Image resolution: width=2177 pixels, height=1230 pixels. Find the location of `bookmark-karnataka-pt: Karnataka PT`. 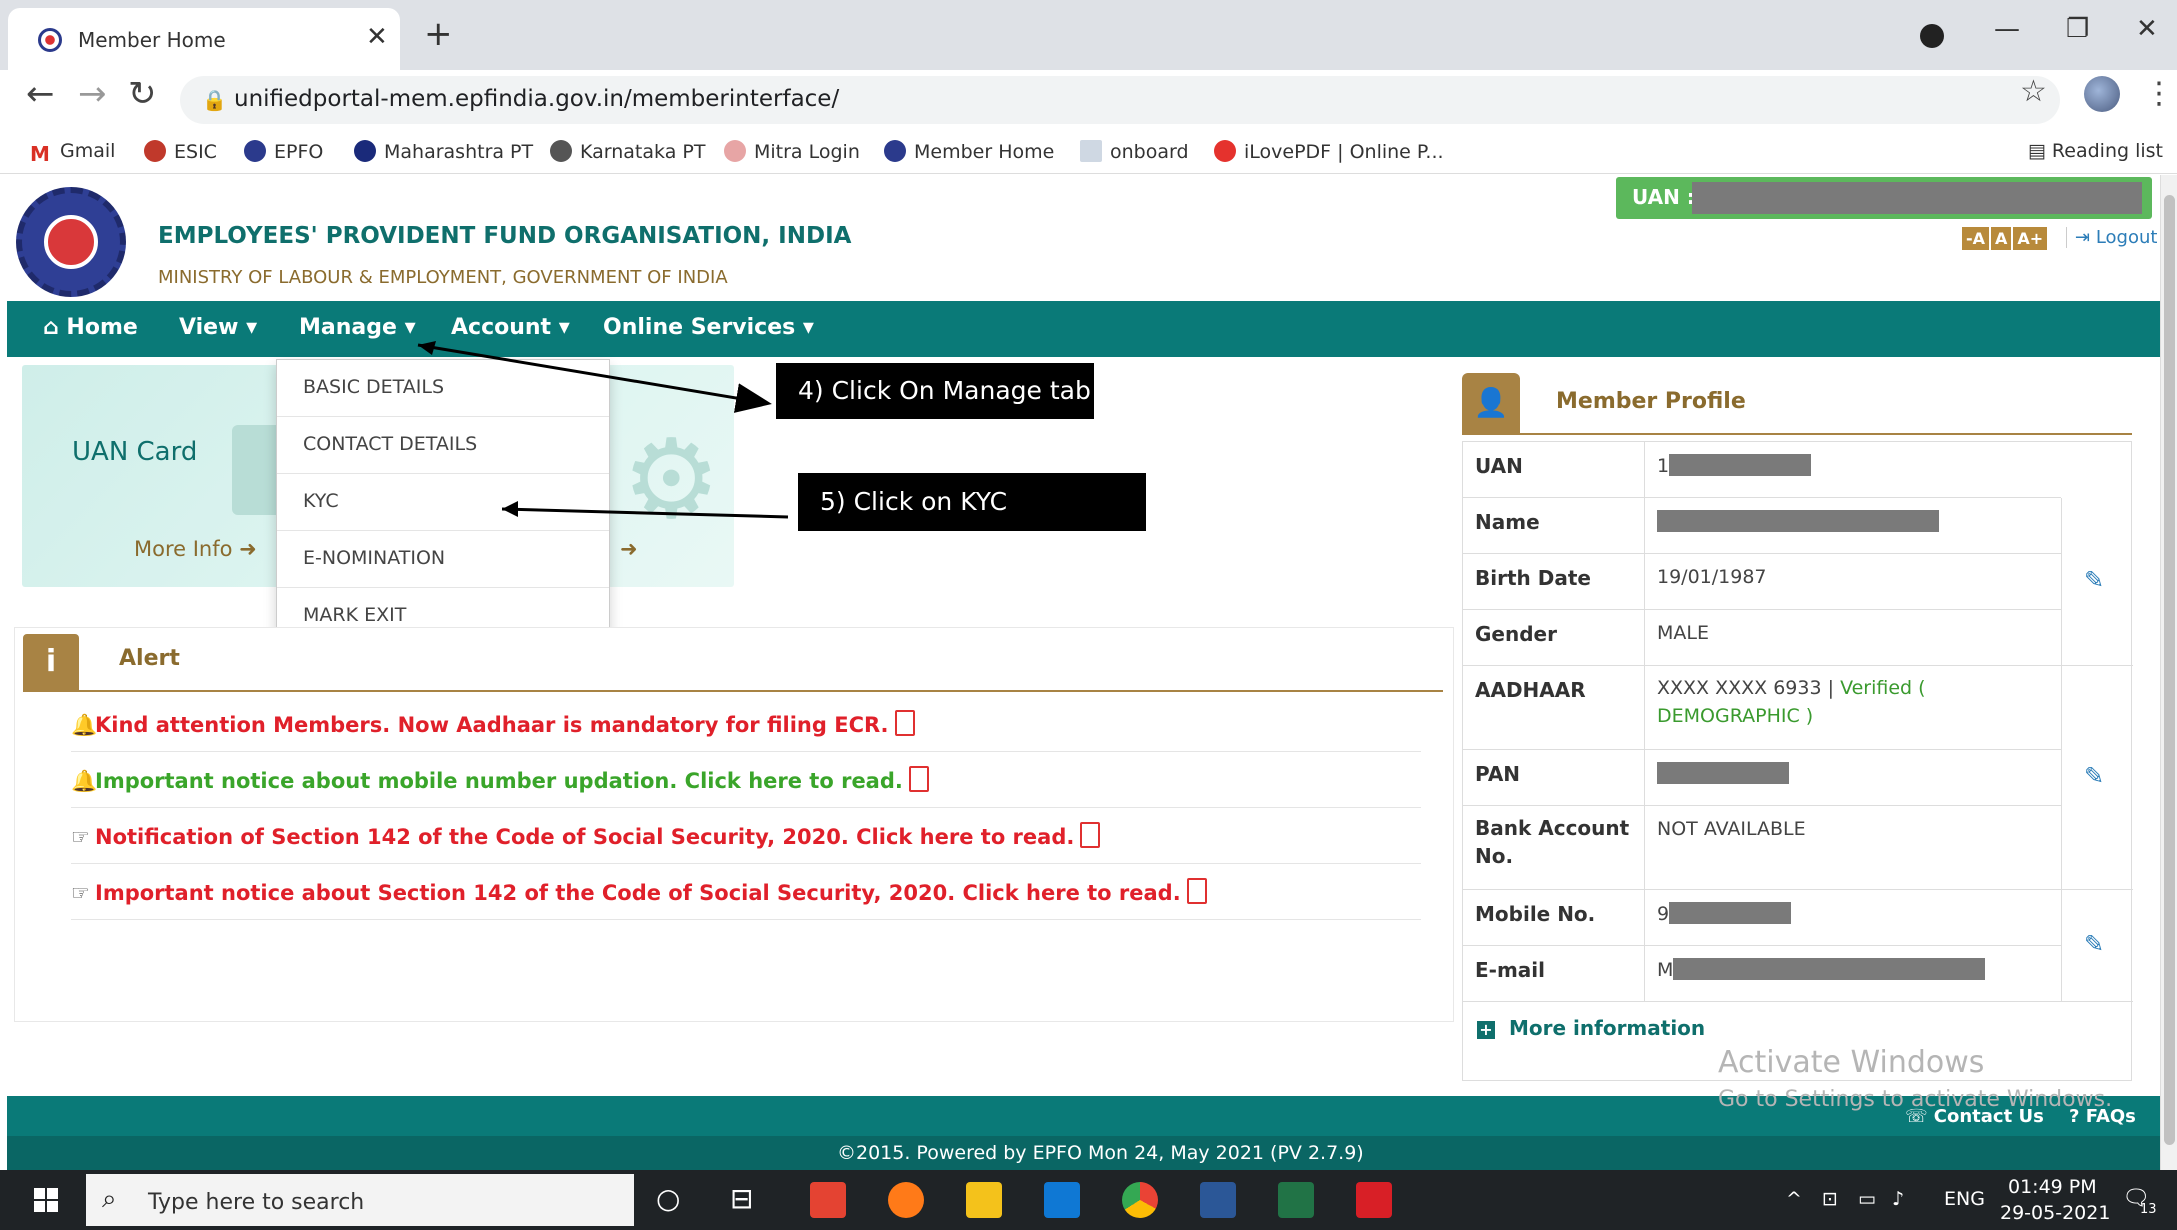

bookmark-karnataka-pt: Karnataka PT is located at coordinates (627, 151).